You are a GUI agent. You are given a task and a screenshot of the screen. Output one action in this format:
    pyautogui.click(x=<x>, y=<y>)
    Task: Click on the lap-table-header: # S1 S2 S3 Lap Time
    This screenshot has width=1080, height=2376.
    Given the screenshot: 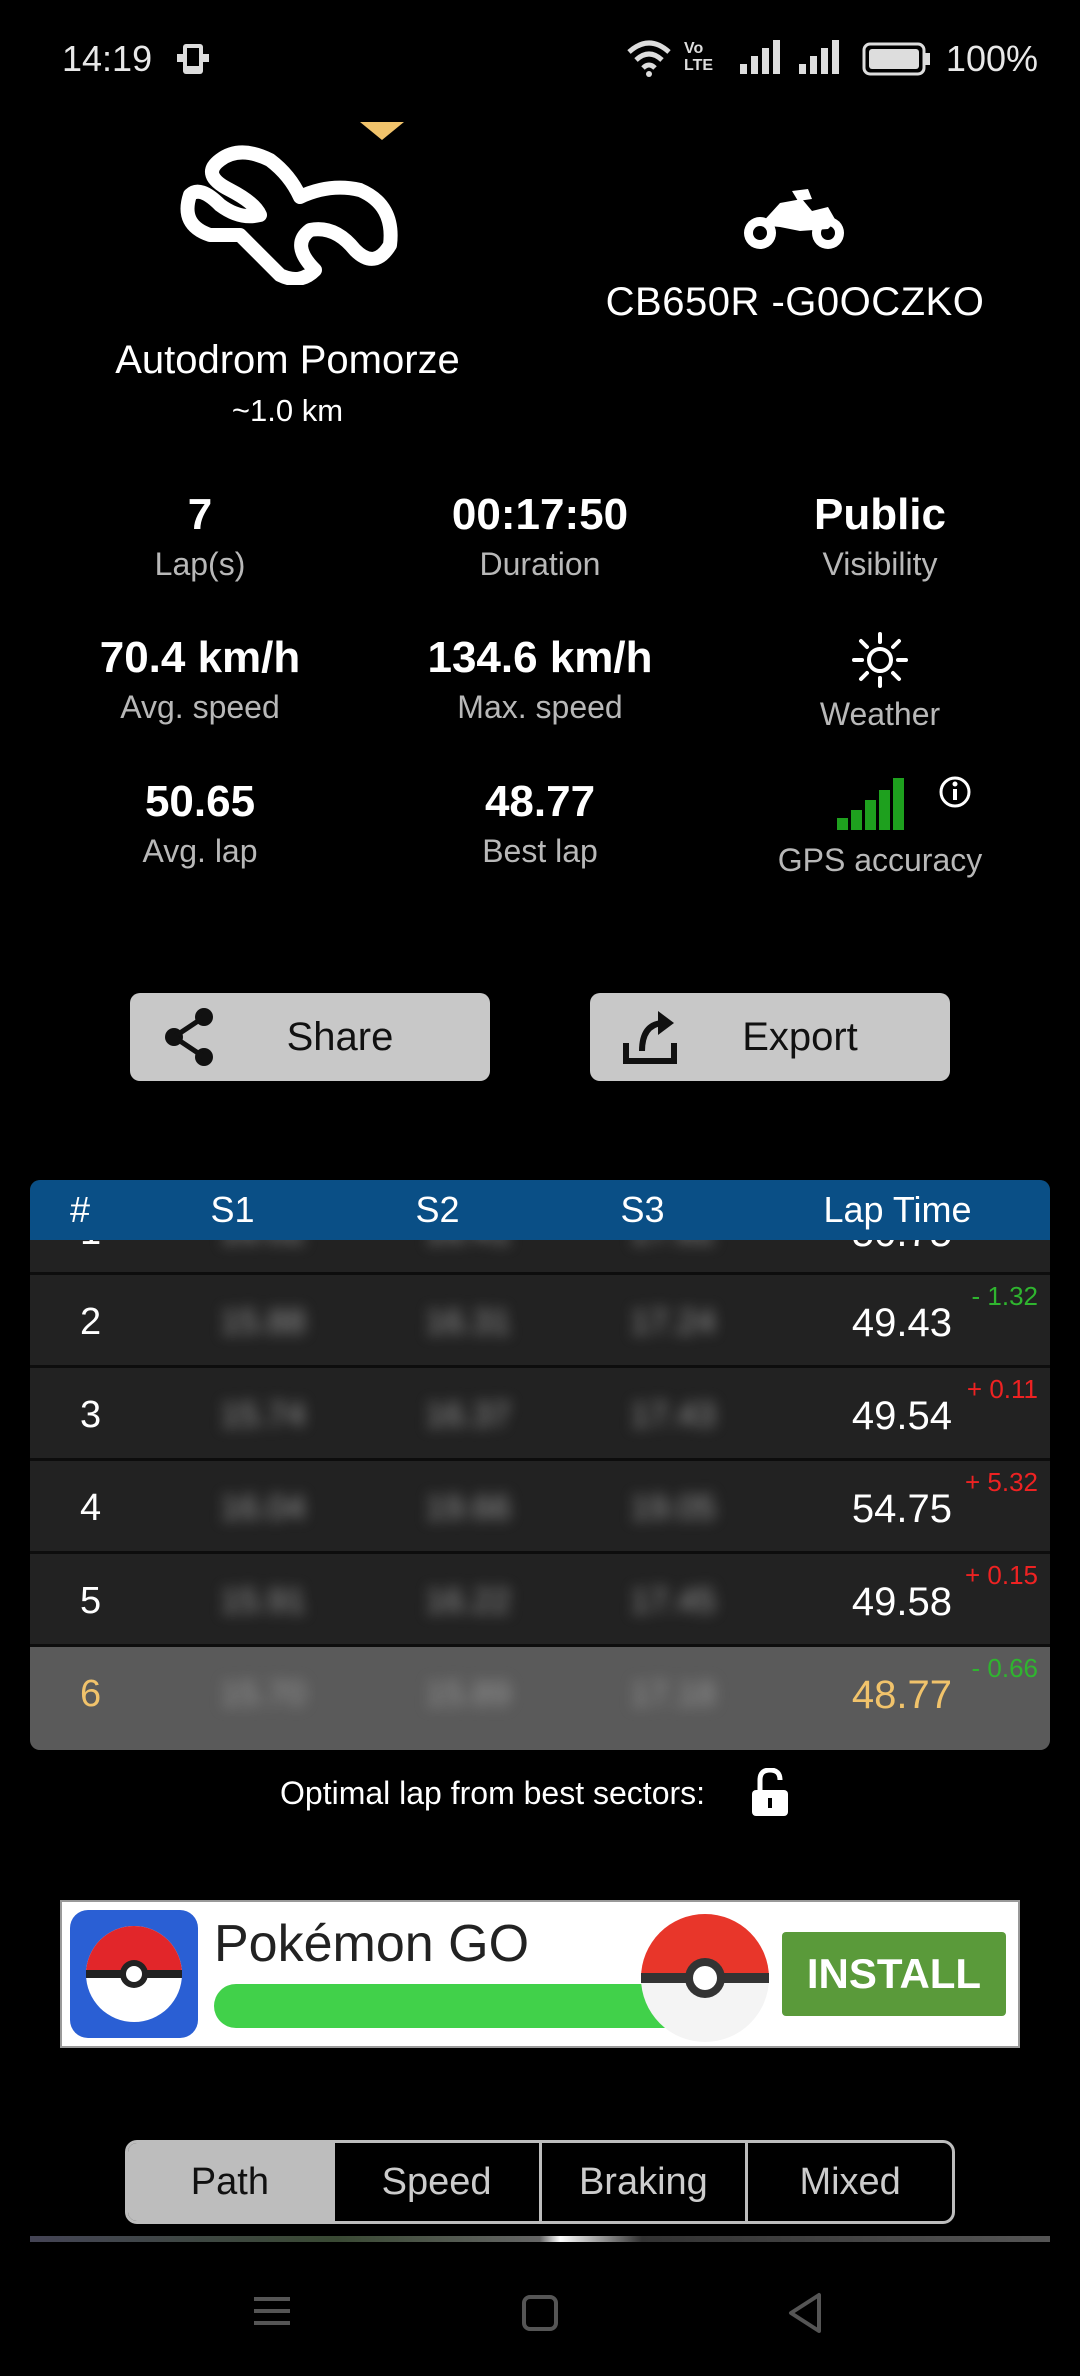 What is the action you would take?
    pyautogui.click(x=540, y=1210)
    